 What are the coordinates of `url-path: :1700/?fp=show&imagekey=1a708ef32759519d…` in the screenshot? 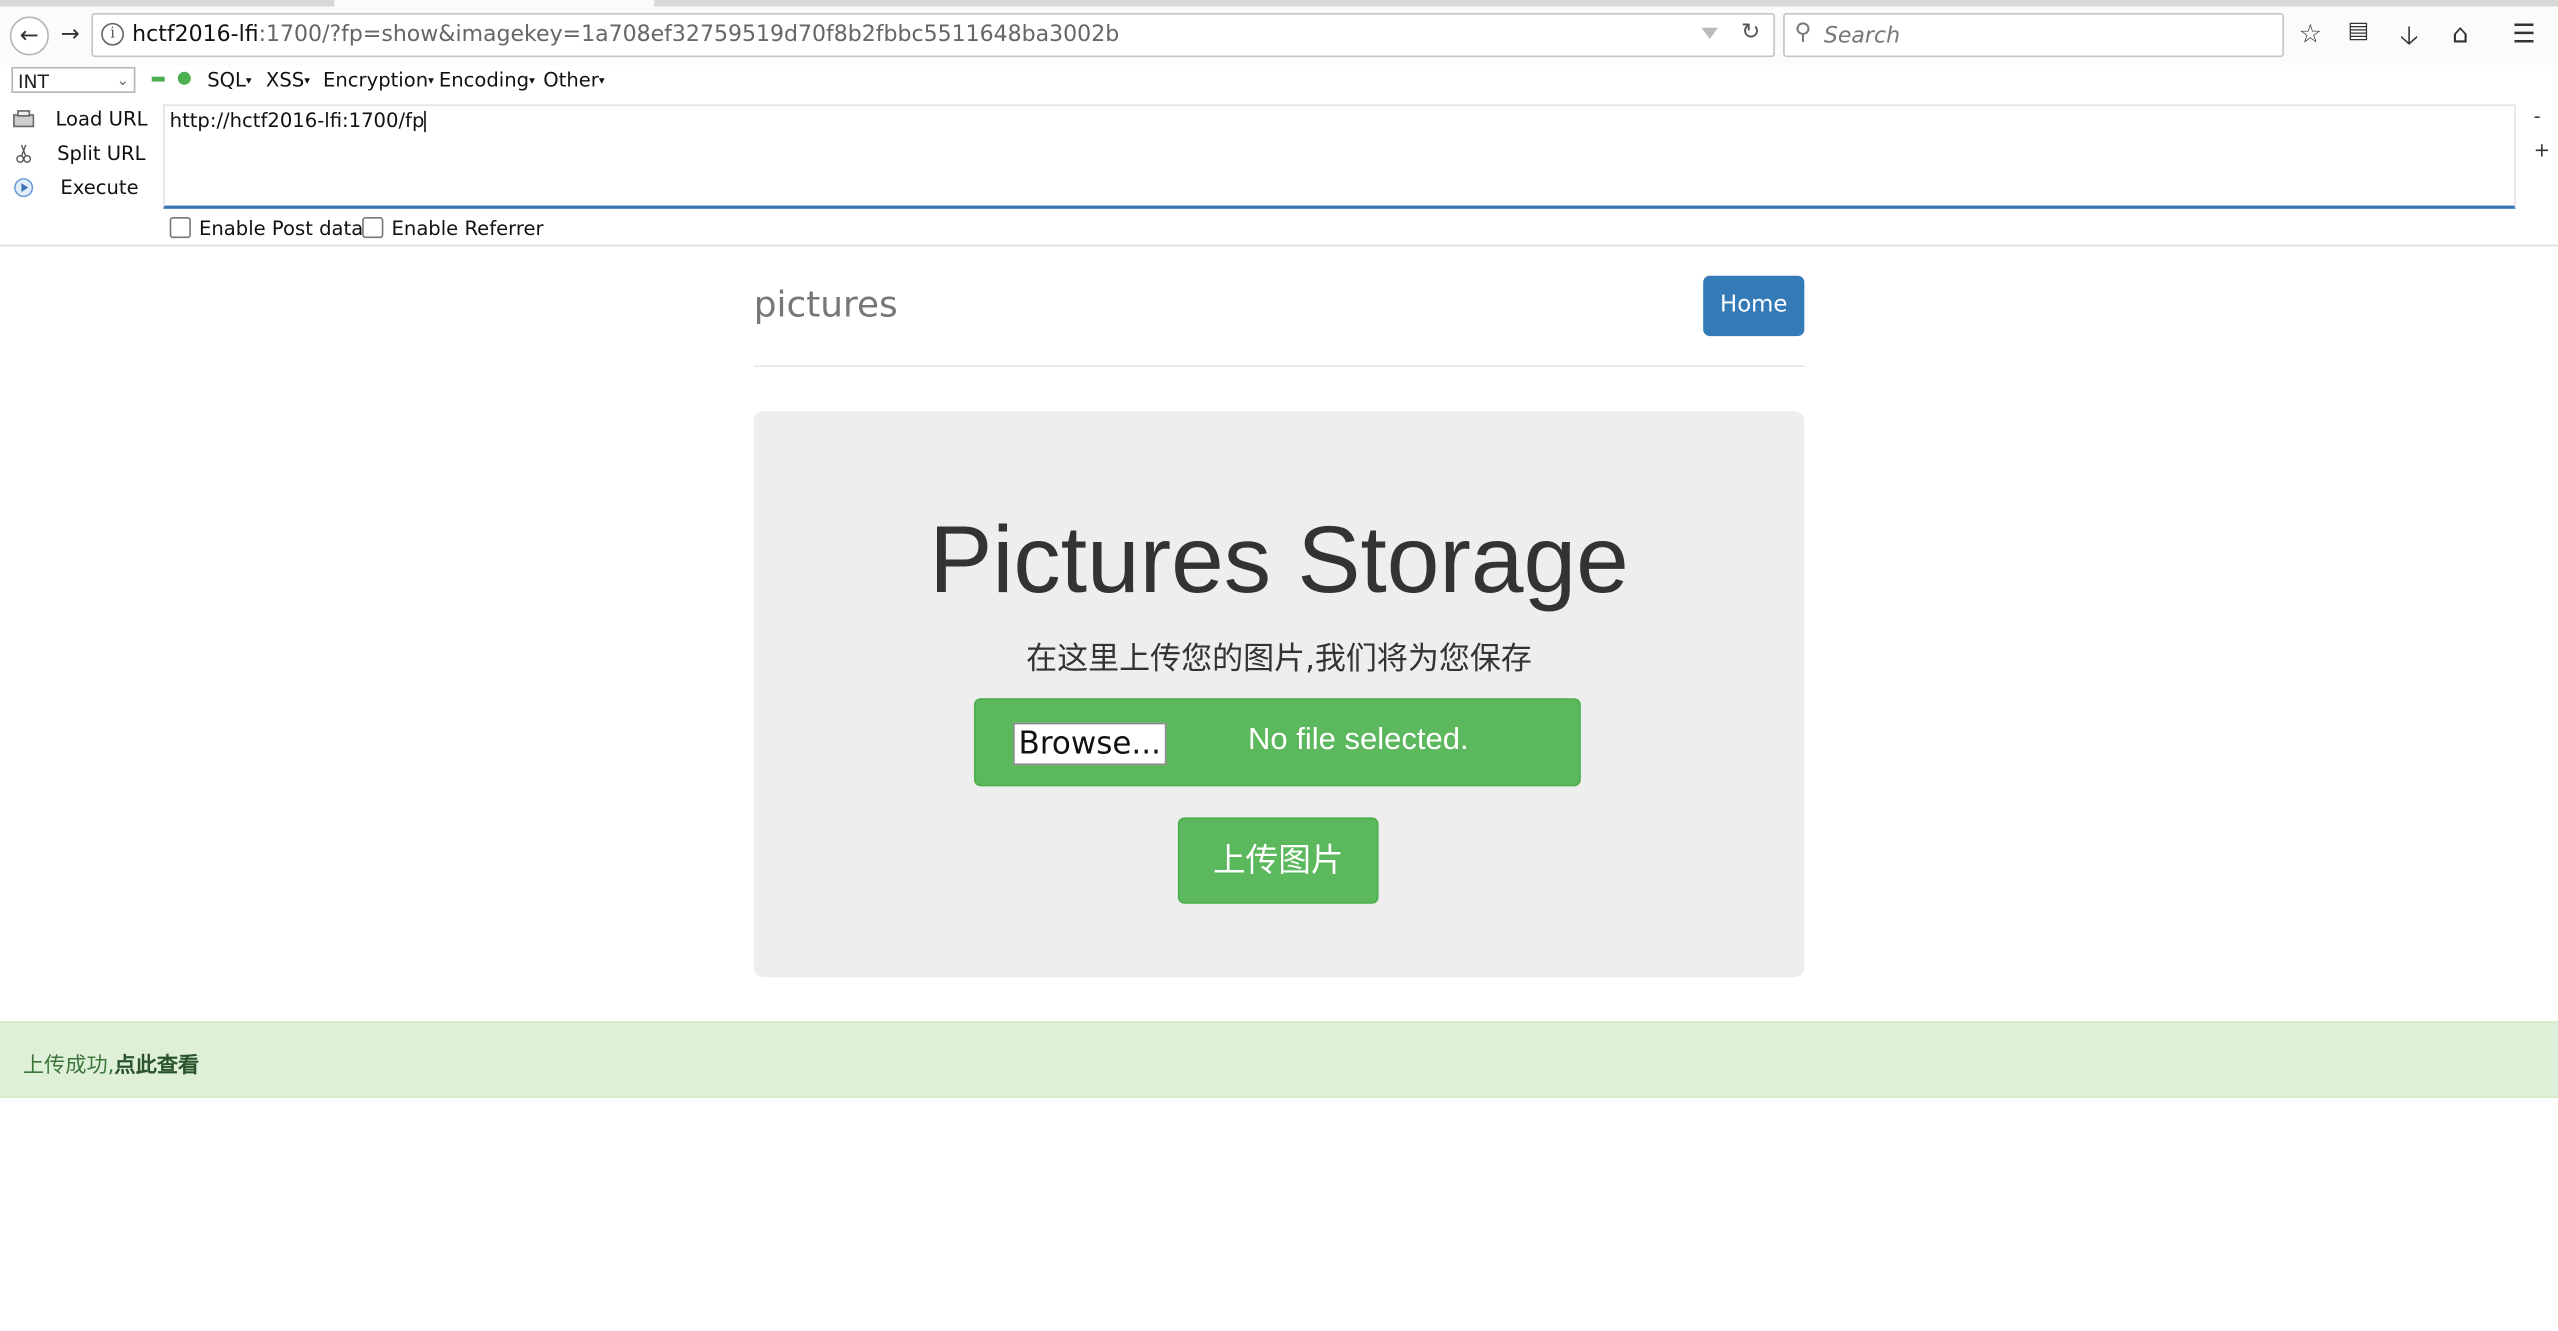 It's located at (689, 34).